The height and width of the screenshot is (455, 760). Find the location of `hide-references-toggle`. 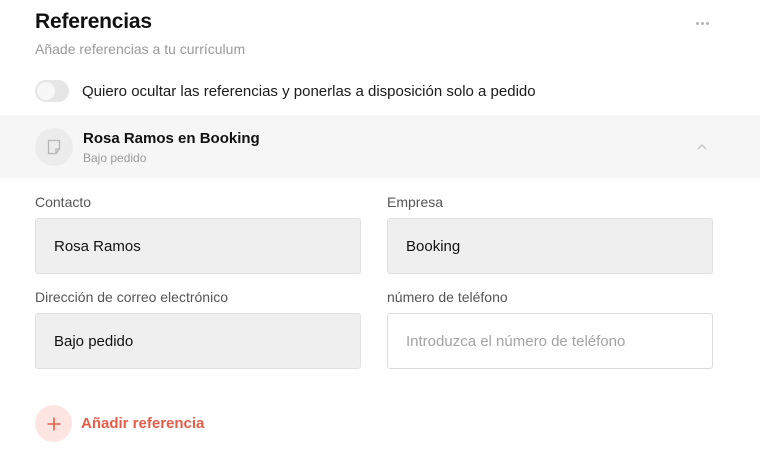

hide-references-toggle is located at coordinates (52, 91).